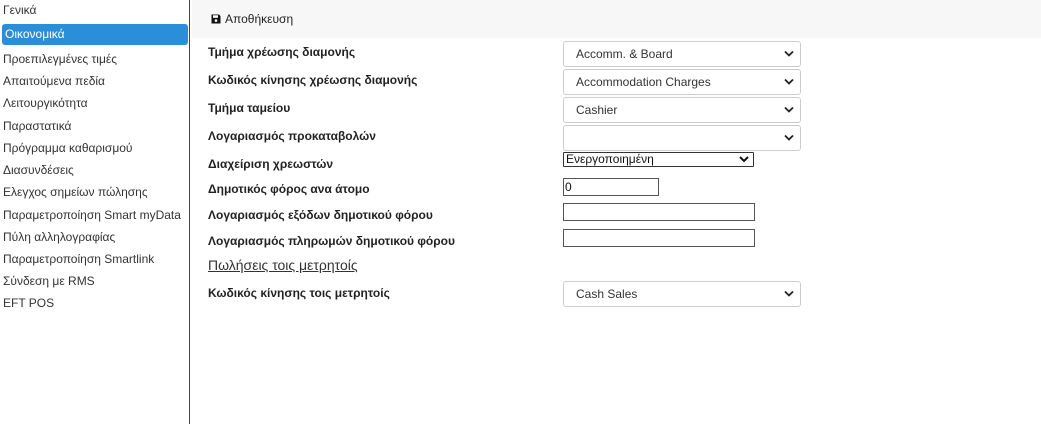 The width and height of the screenshot is (1041, 424). Describe the element at coordinates (95, 215) in the screenshot. I see `sidebar-item-smart-mydata: Παραμετροποίηση Smart myData` at that location.